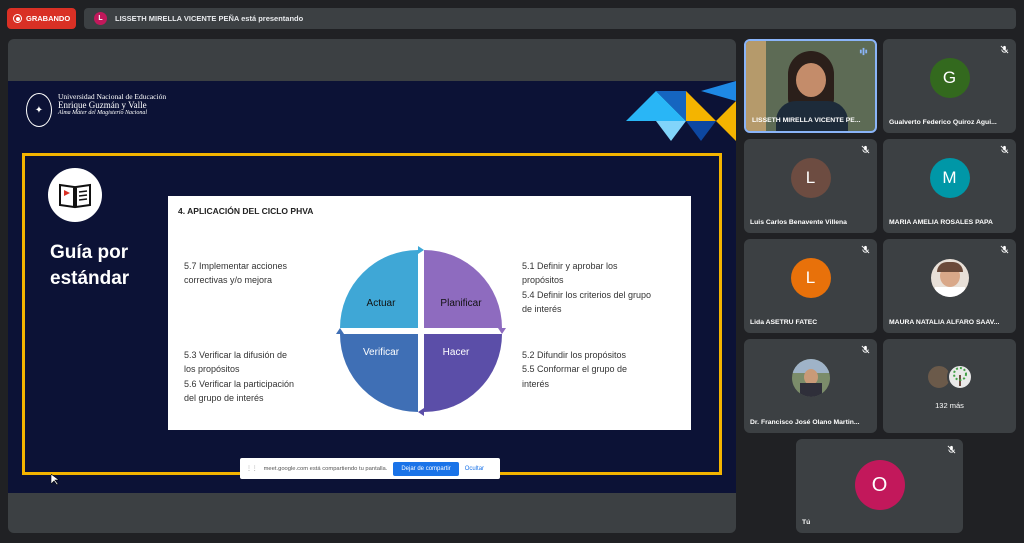 This screenshot has height=543, width=1024. Describe the element at coordinates (102, 113) in the screenshot. I see `logo-line-3: Alma Máter del Magisterio Nacional` at that location.